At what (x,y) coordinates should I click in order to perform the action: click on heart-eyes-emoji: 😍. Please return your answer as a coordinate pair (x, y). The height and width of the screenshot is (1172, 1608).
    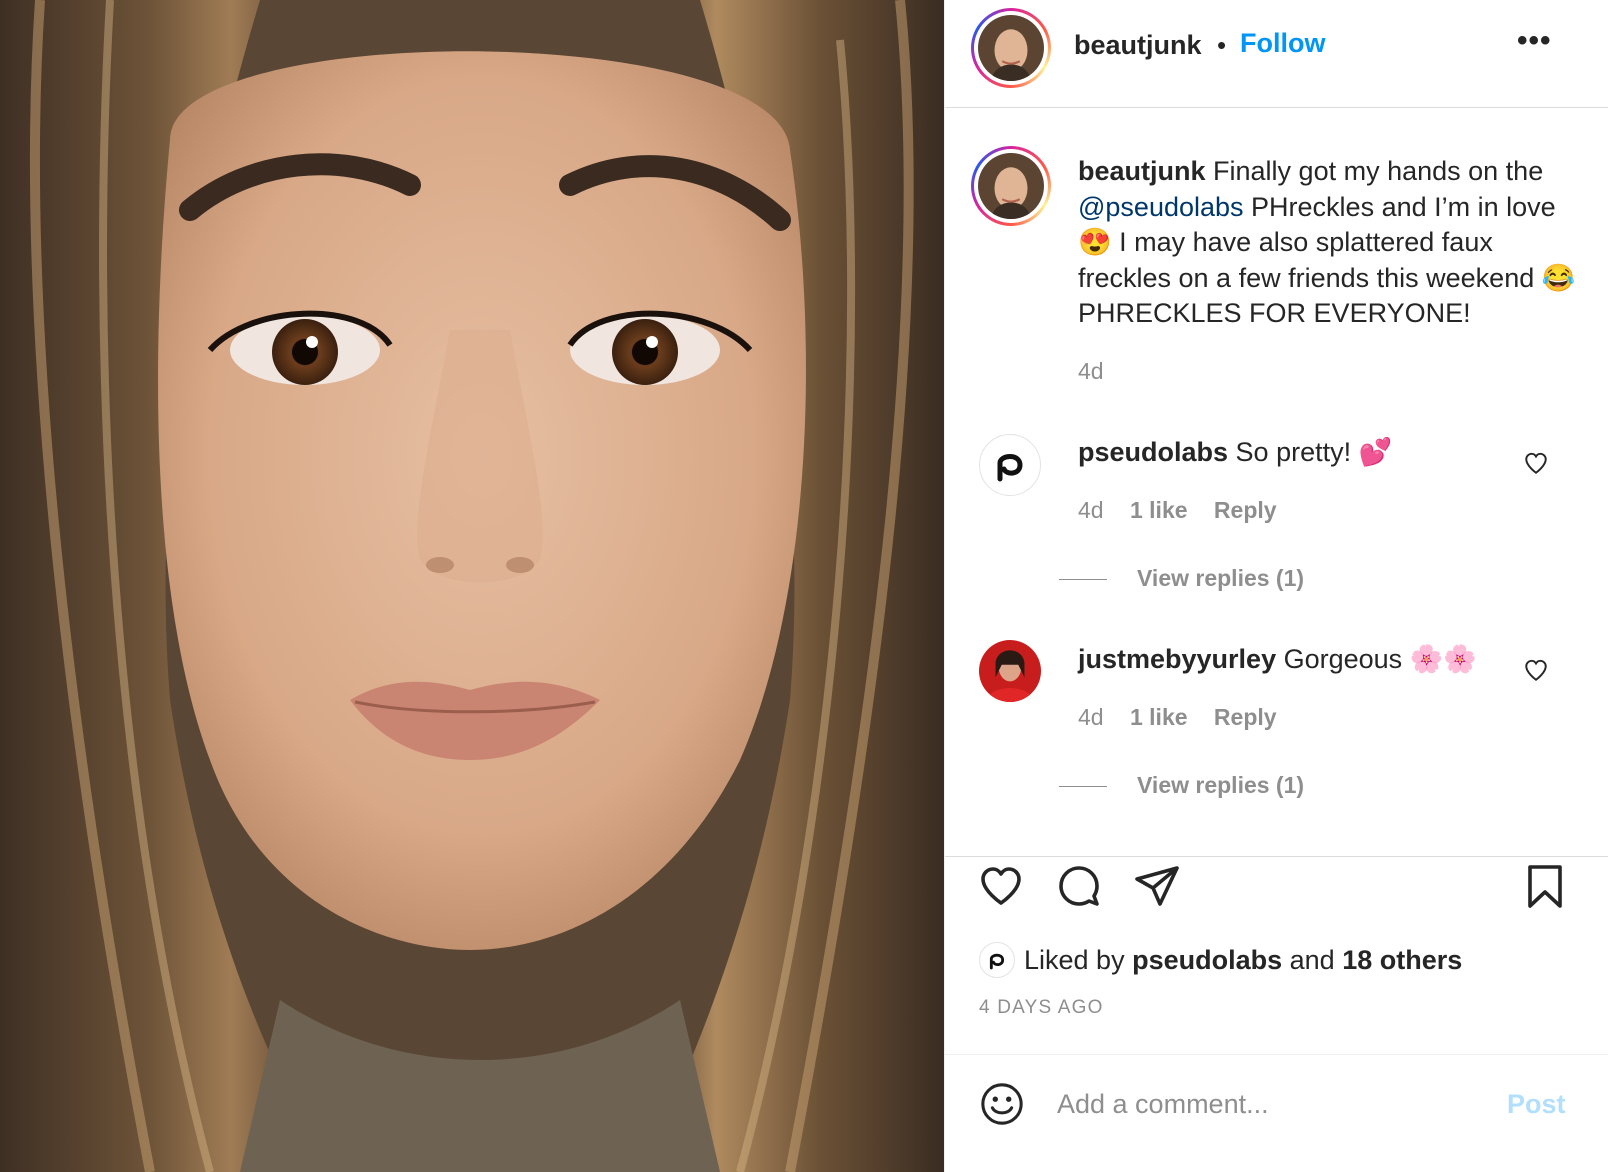
    Looking at the image, I should click on (1095, 242).